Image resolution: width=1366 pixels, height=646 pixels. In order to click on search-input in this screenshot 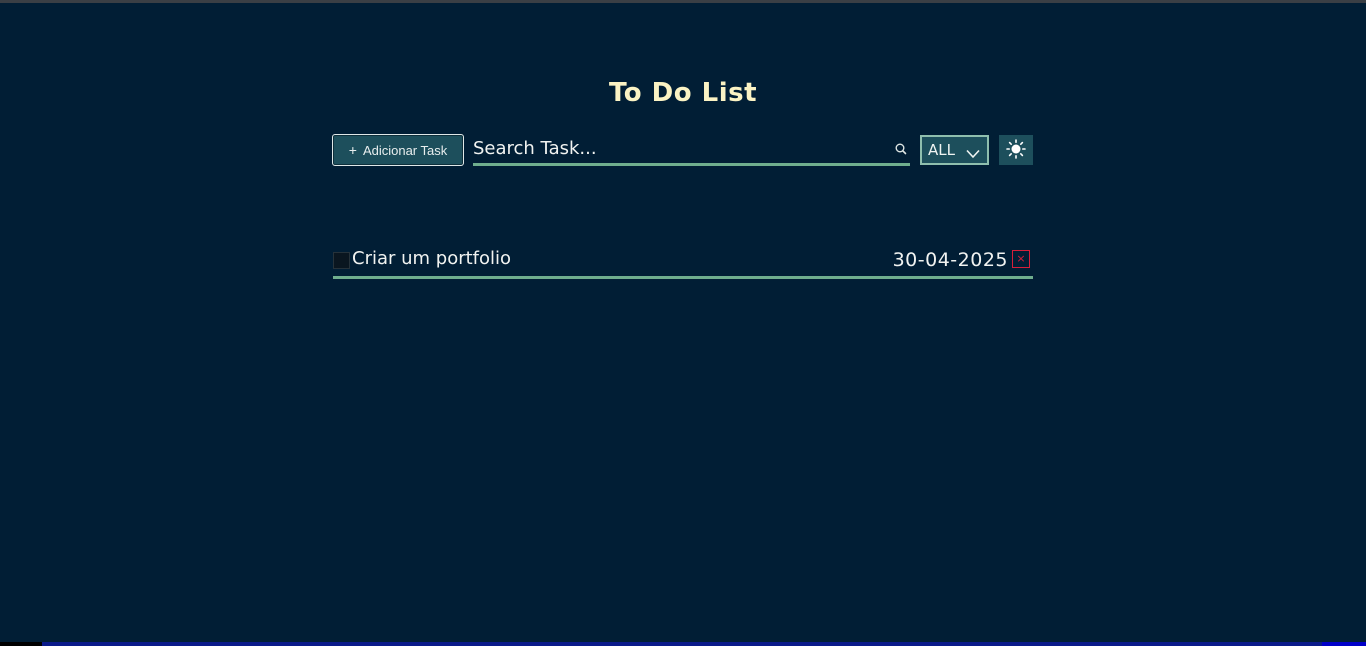, I will do `click(678, 148)`.